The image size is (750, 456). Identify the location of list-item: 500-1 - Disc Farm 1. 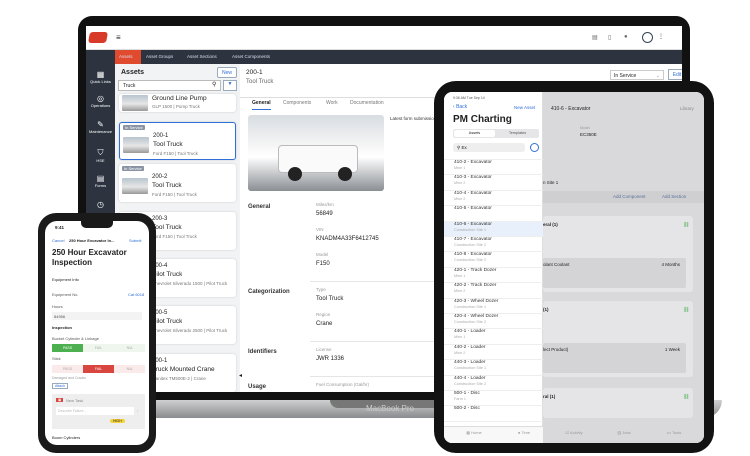
(493, 399).